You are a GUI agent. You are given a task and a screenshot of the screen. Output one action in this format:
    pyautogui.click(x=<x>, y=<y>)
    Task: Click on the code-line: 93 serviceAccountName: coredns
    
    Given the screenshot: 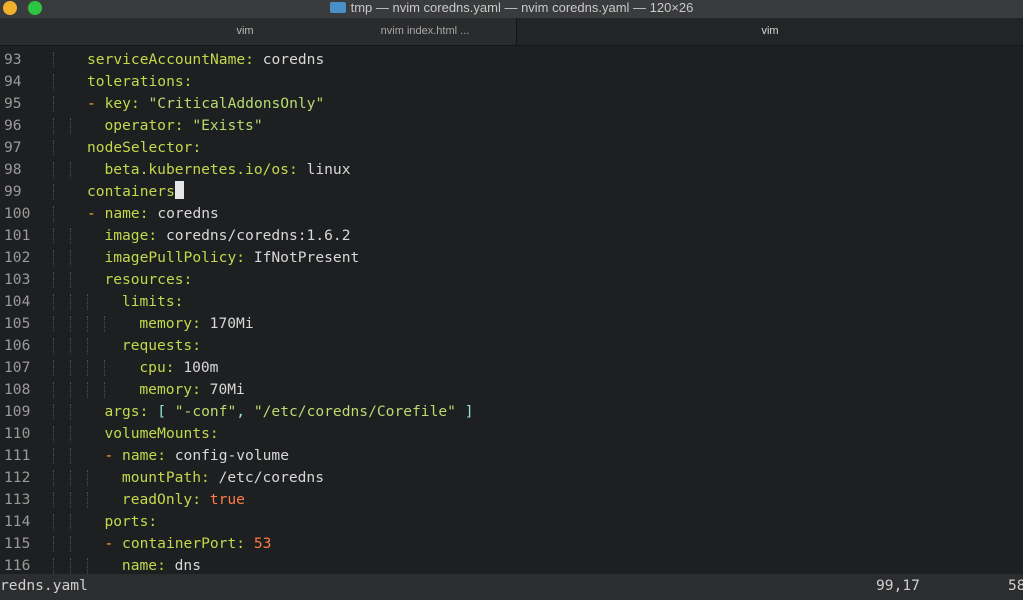 What is the action you would take?
    pyautogui.click(x=511, y=60)
    